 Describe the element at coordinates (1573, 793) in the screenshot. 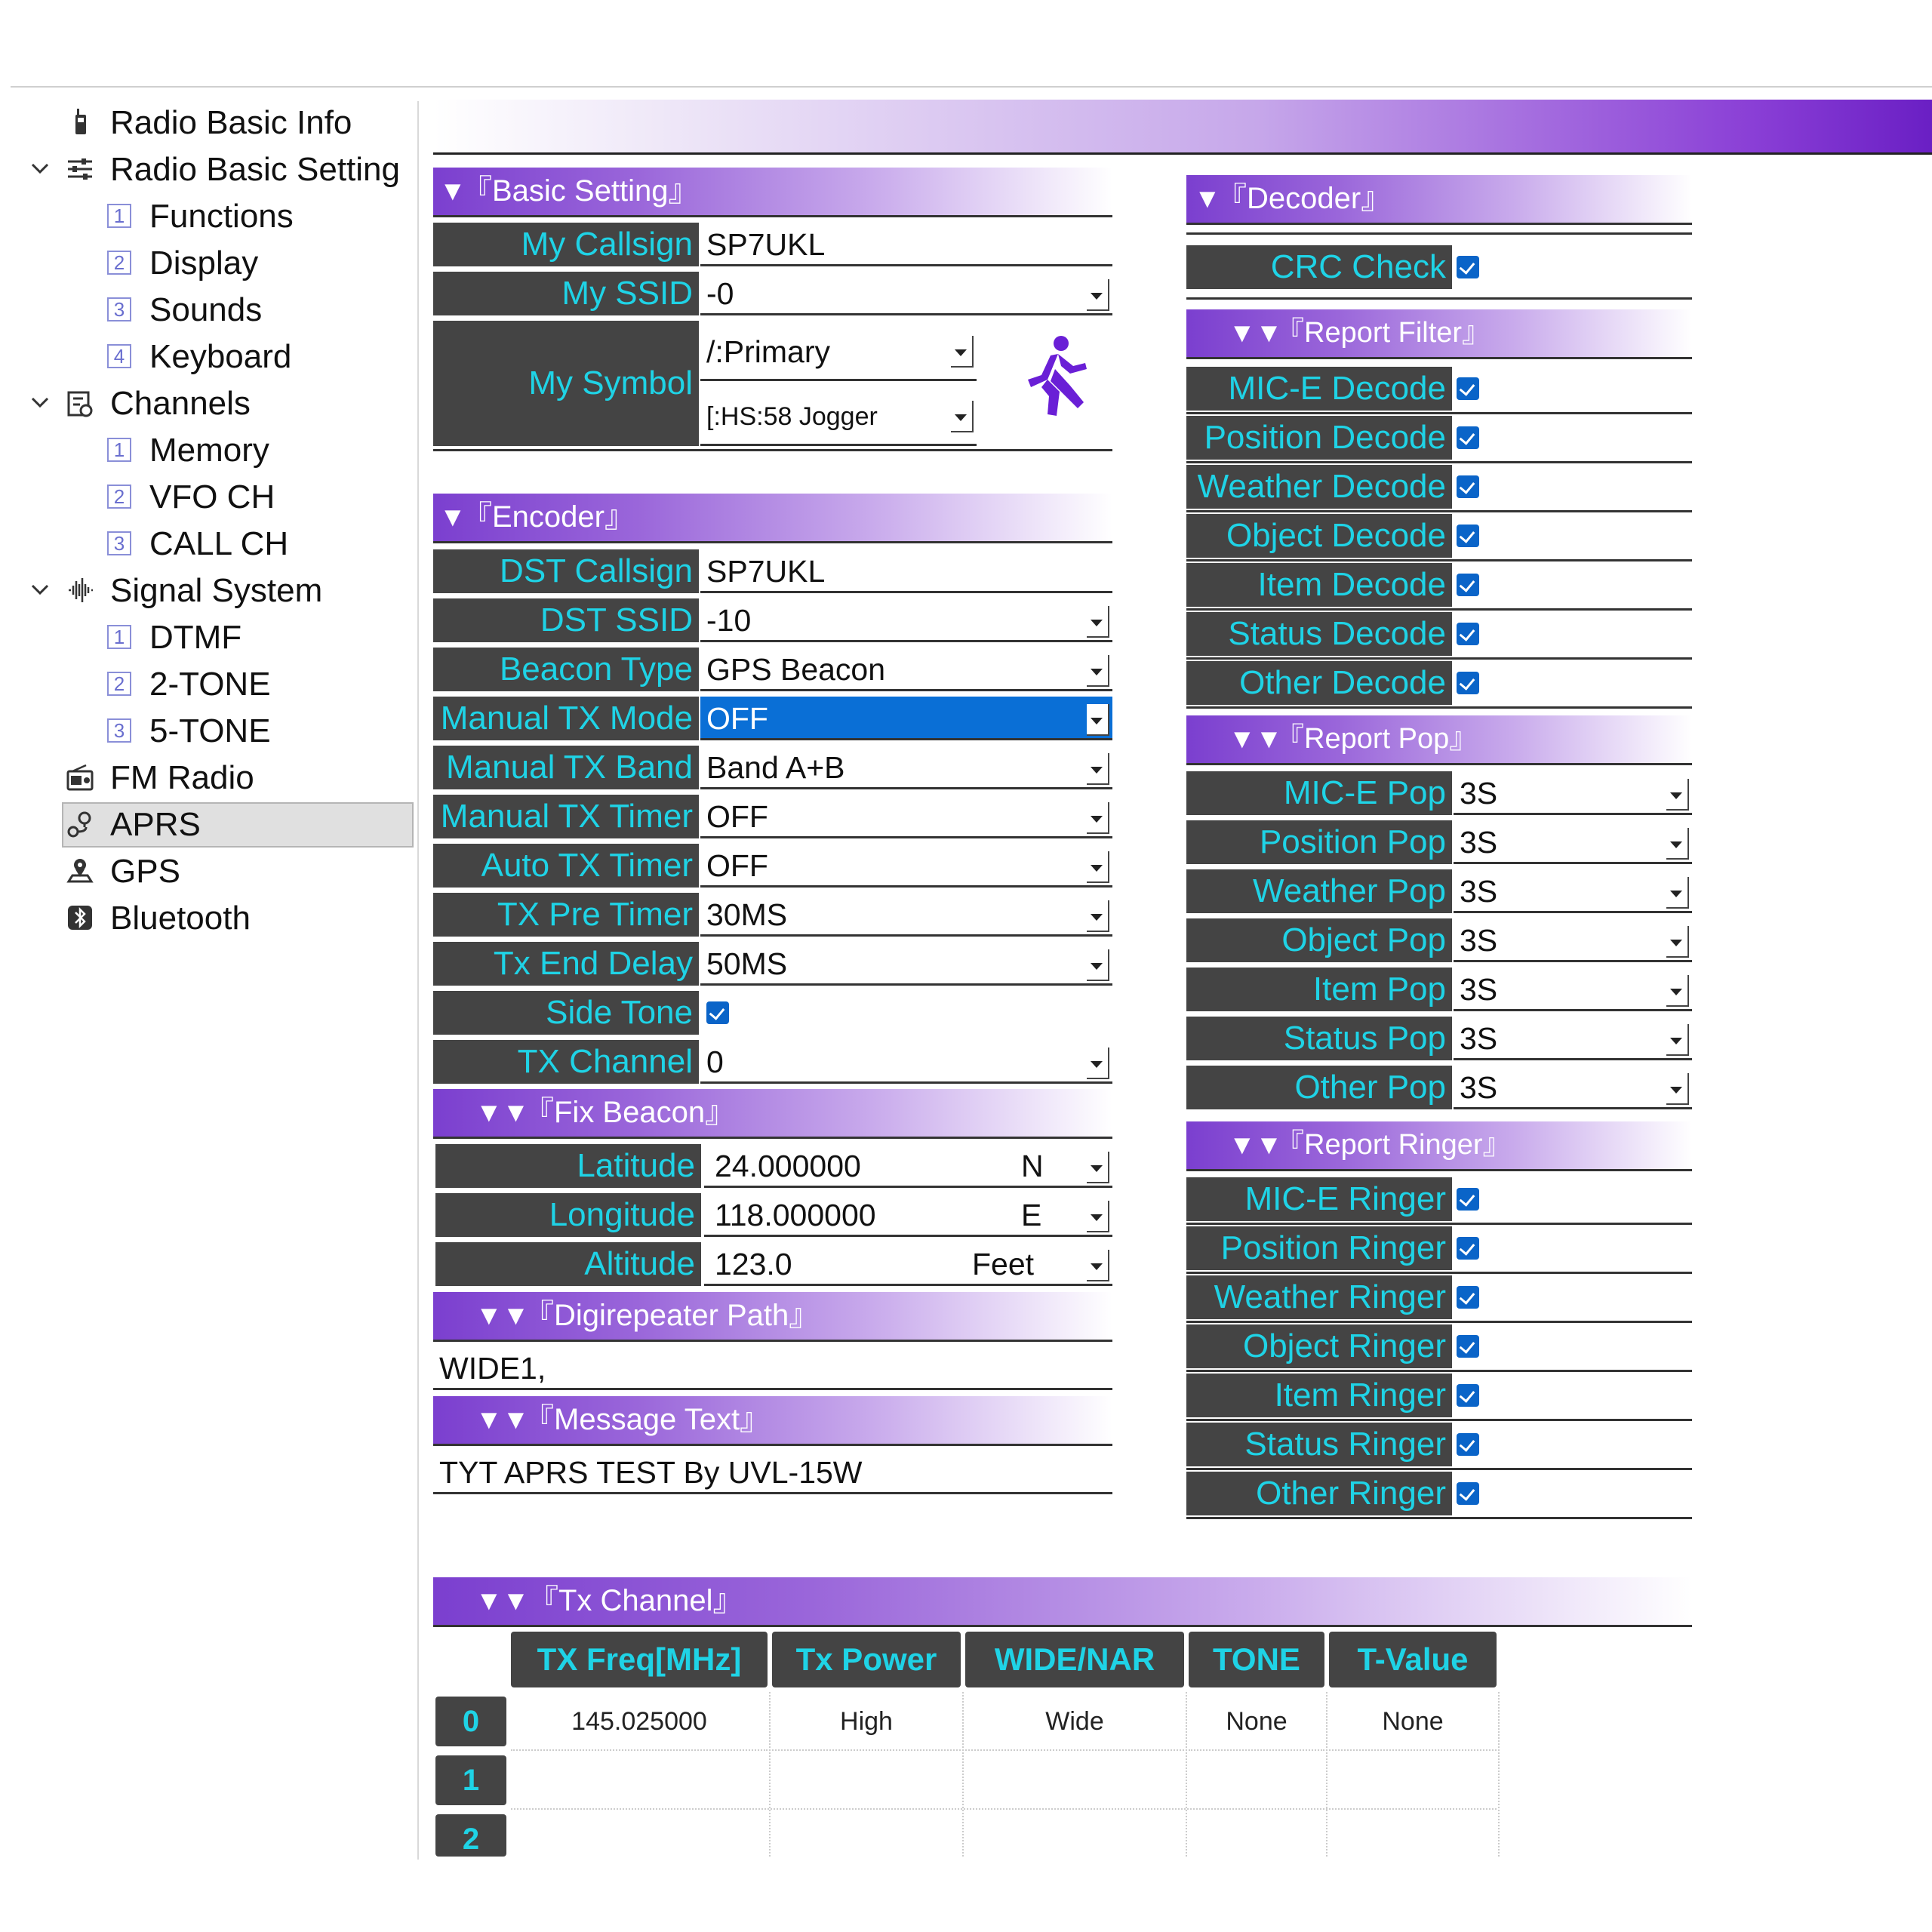

I see `mic-e-pop-select: 3S` at that location.